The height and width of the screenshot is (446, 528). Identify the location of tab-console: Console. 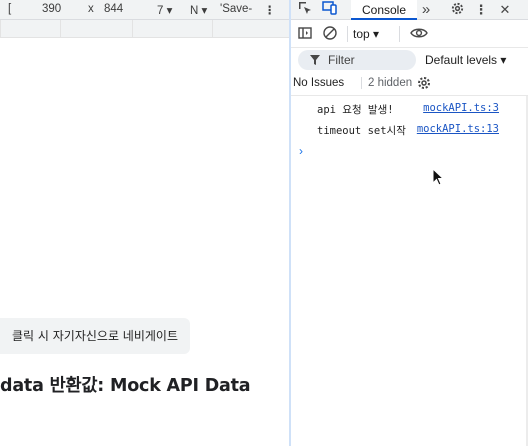
(384, 10).